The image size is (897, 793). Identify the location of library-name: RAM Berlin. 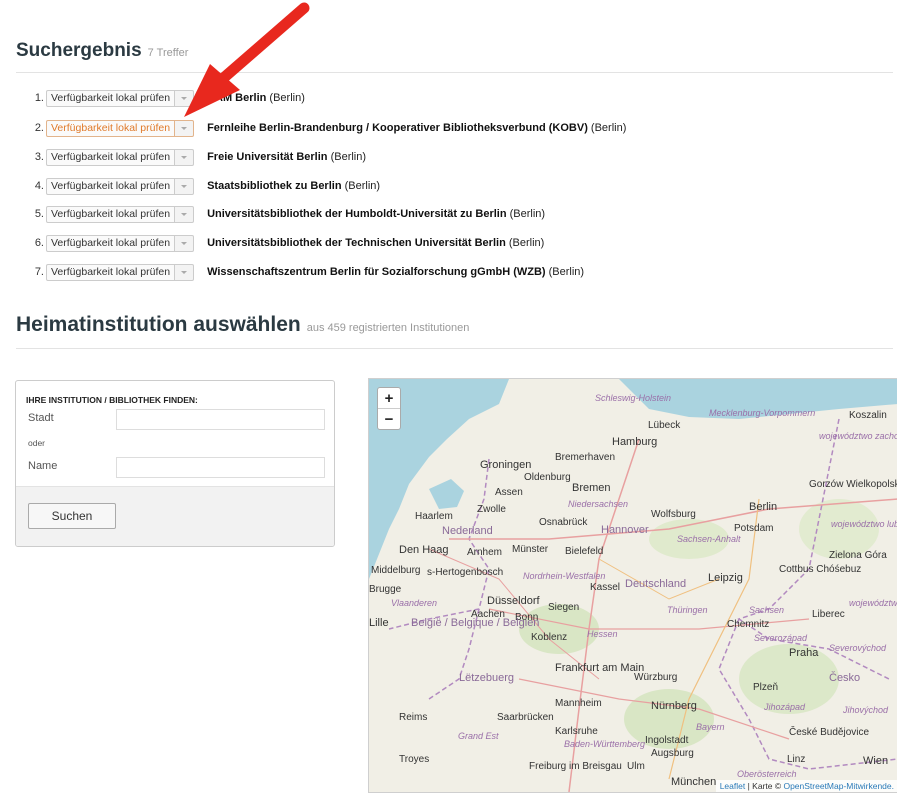
(236, 98).